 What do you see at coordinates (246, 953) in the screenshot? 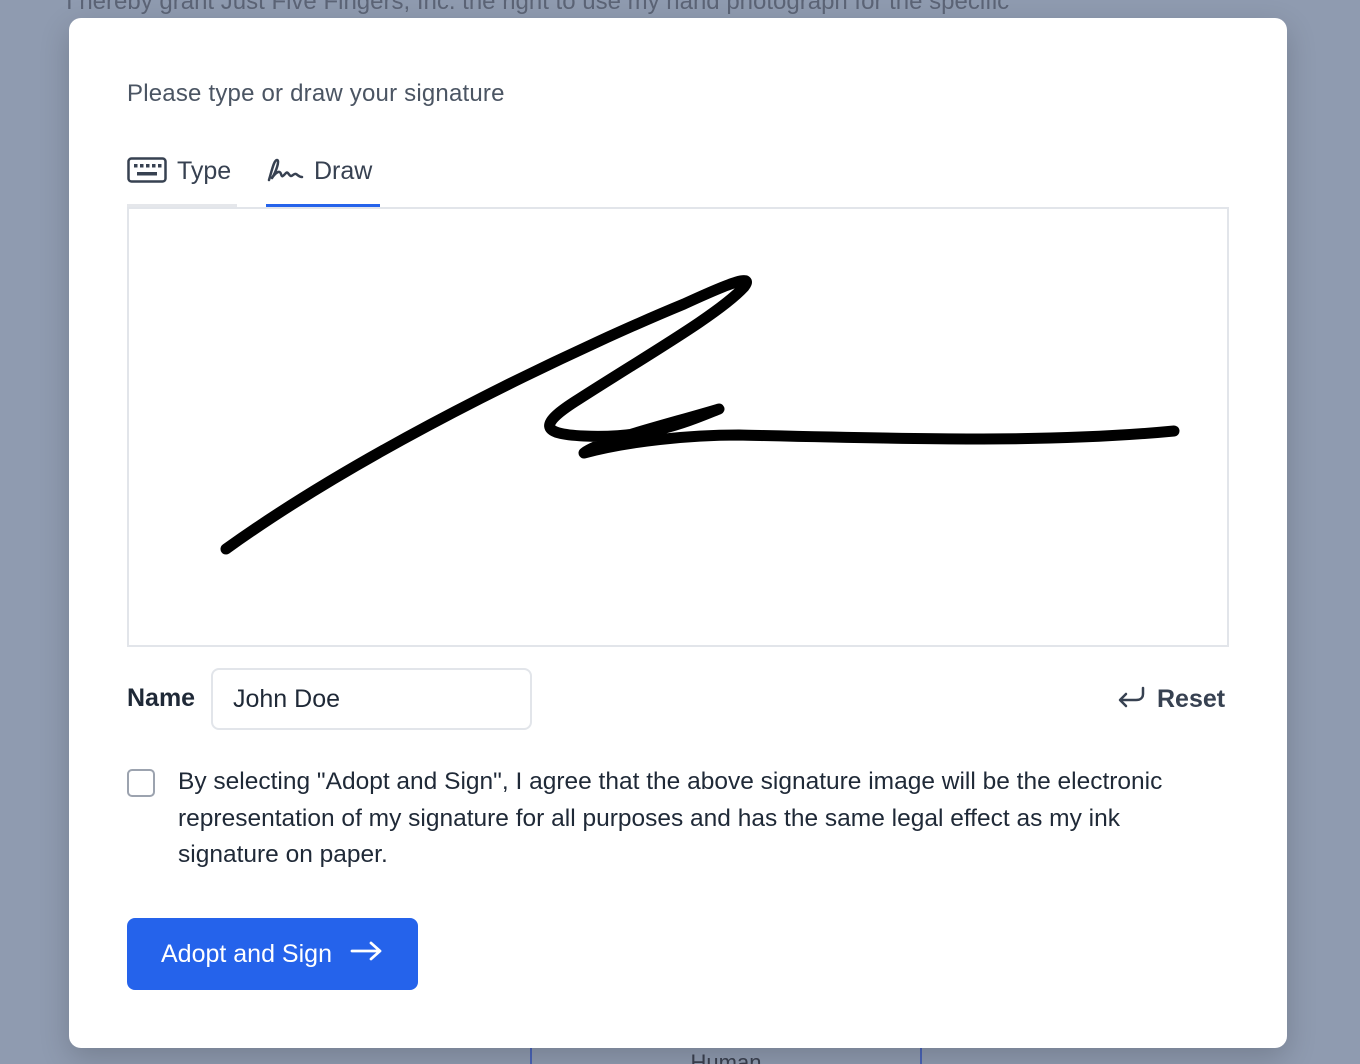
I see `adopt-and-sign-label: Adopt and Sign` at bounding box center [246, 953].